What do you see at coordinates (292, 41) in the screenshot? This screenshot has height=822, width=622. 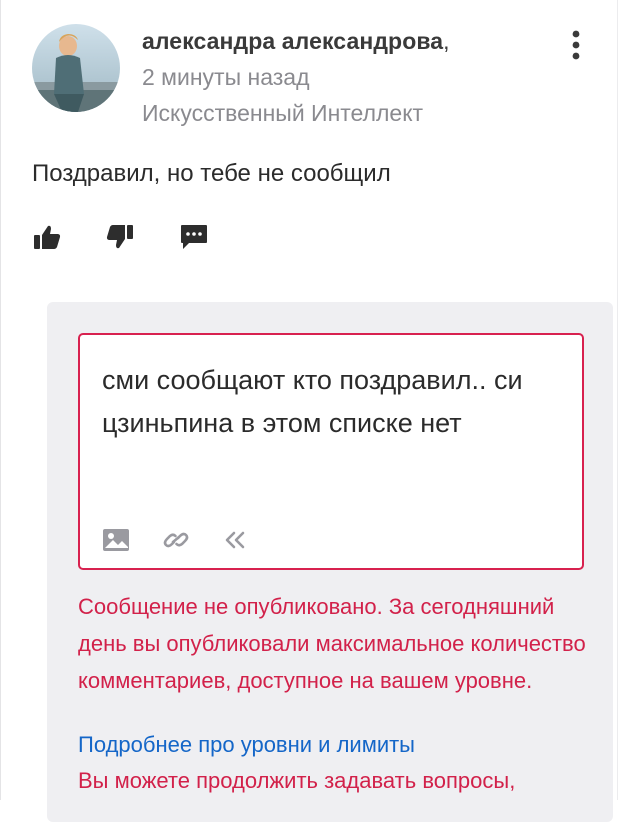 I see `author-name-text: александра александрова` at bounding box center [292, 41].